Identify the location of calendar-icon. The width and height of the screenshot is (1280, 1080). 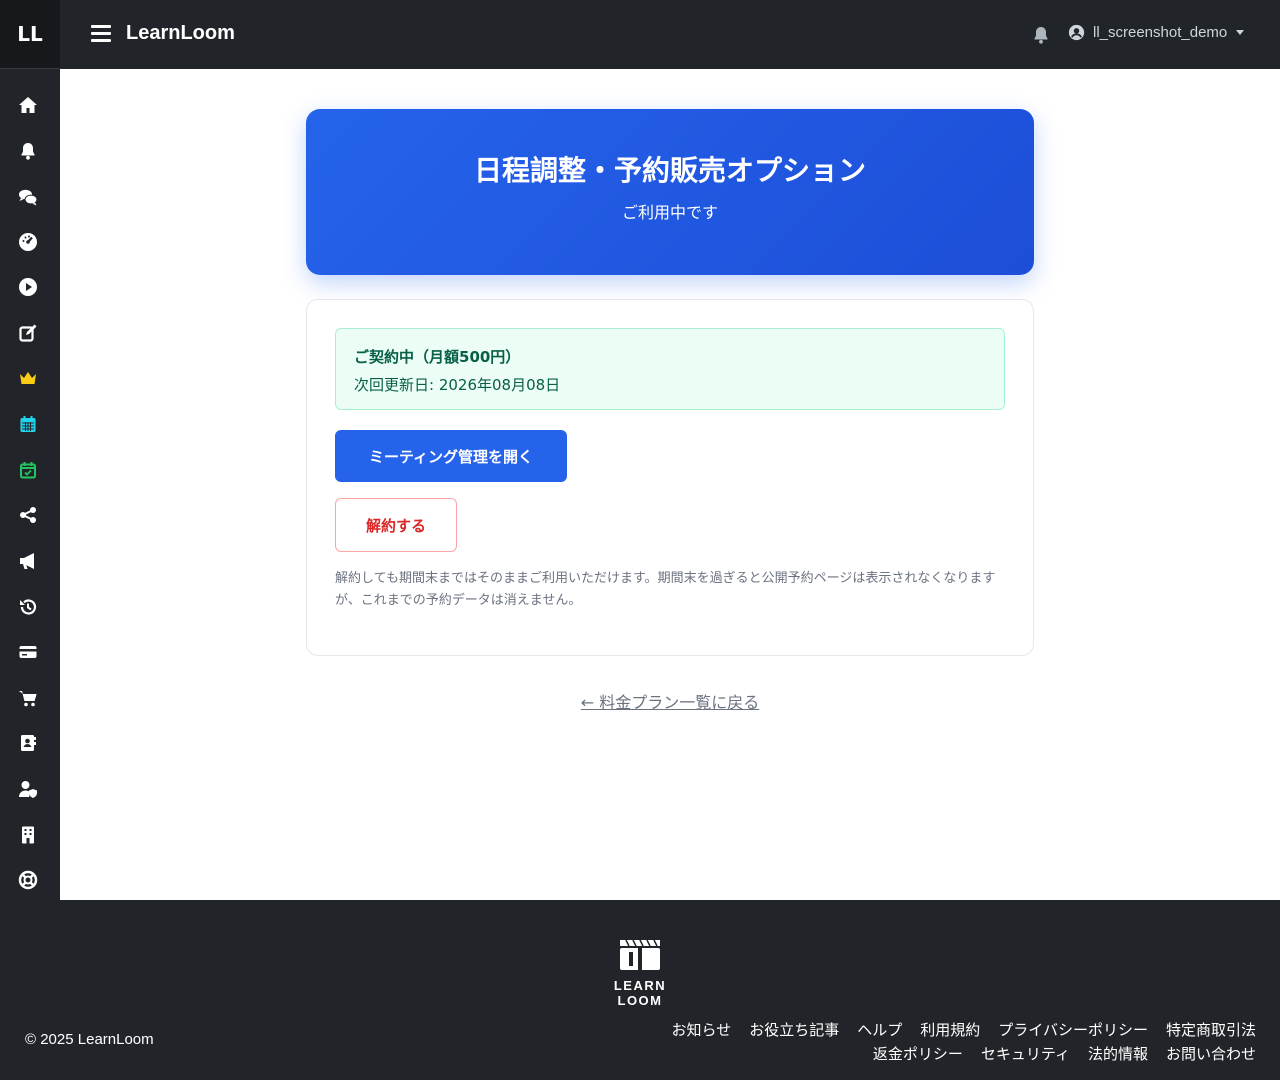
(28, 424).